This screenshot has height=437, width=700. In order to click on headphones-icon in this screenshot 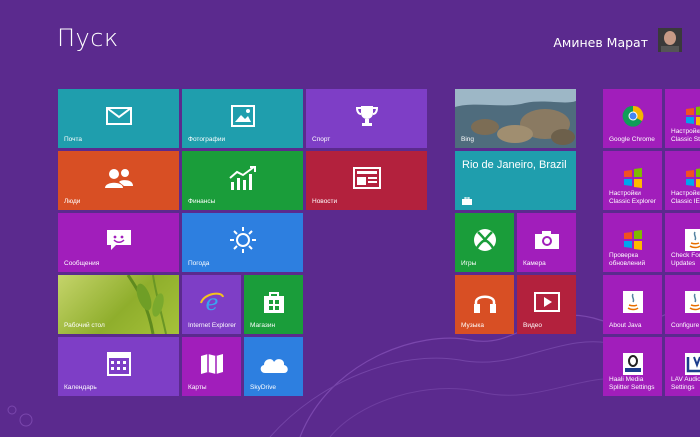, I will do `click(484, 304)`.